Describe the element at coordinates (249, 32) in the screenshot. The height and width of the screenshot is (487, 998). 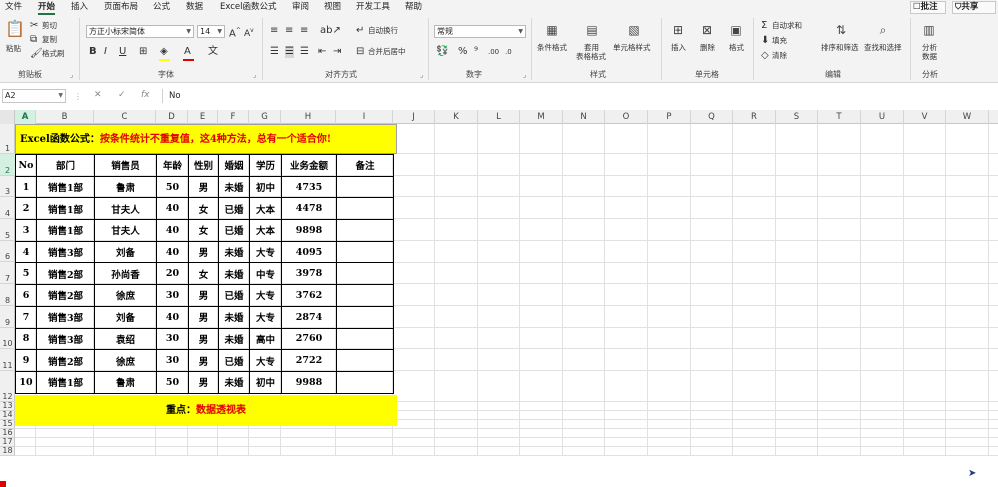
I see `decrease-font-icon: Av` at that location.